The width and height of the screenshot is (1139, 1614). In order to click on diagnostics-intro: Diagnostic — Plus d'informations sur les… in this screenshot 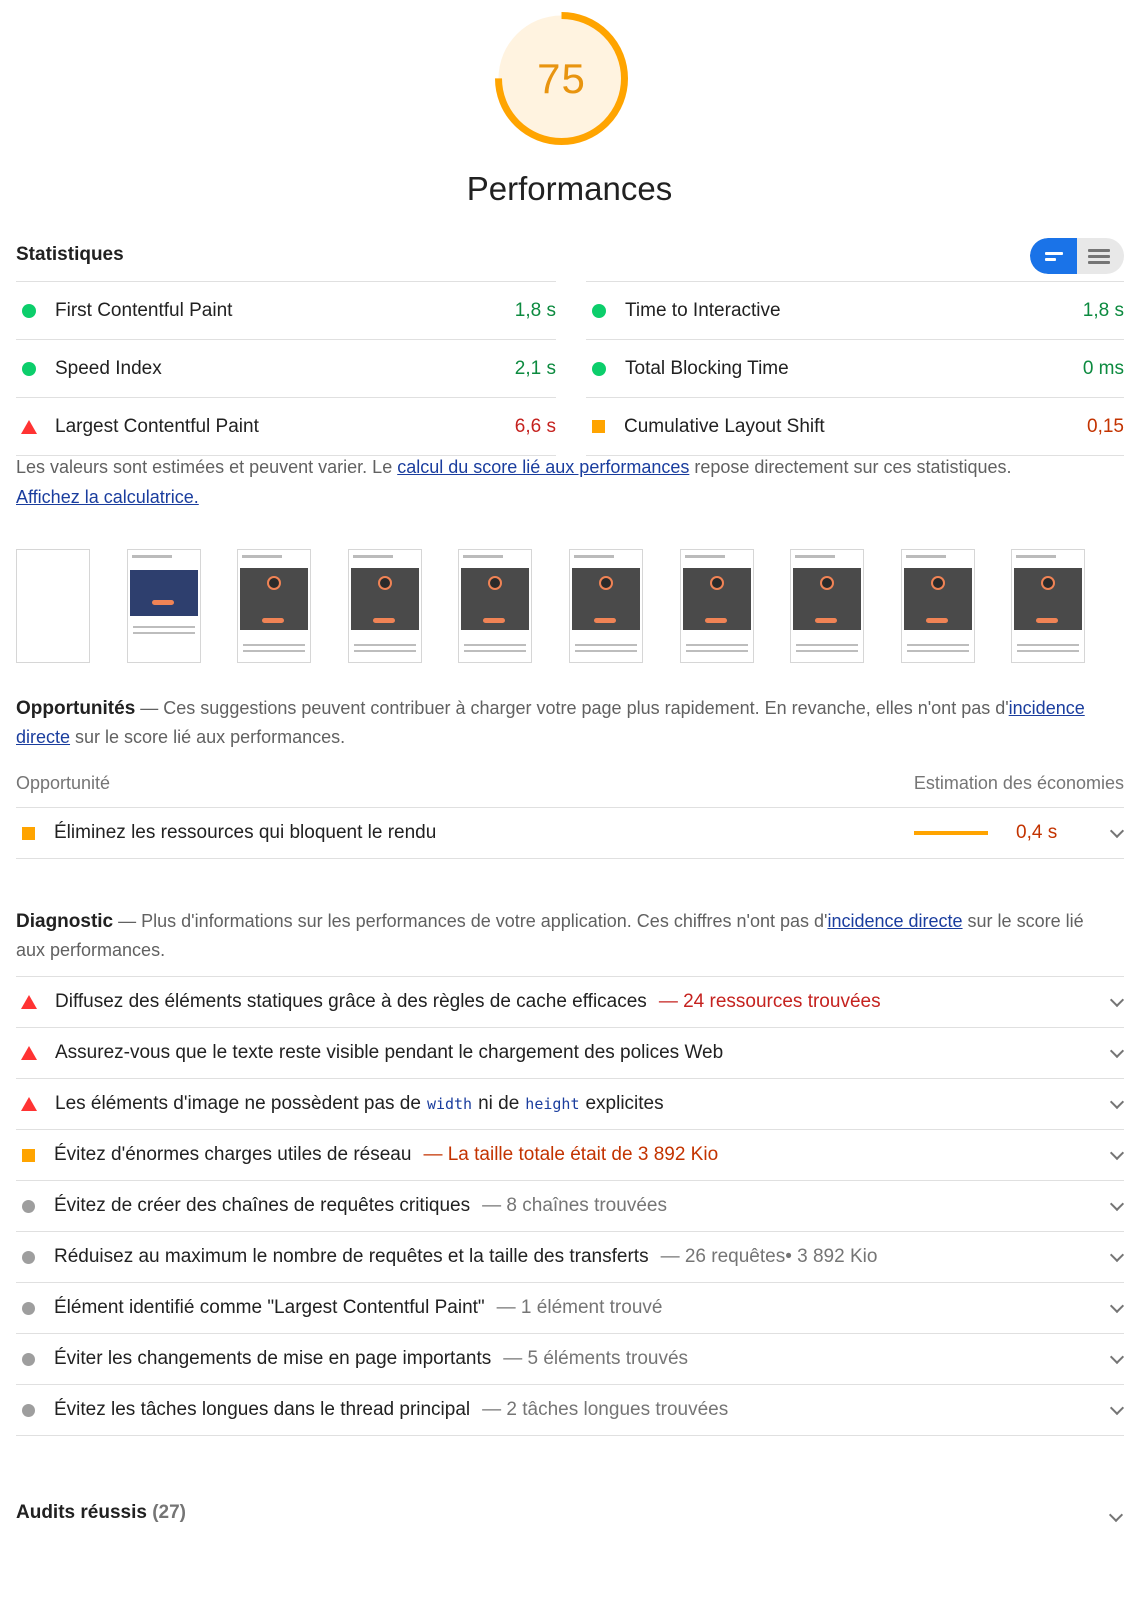, I will do `click(556, 936)`.